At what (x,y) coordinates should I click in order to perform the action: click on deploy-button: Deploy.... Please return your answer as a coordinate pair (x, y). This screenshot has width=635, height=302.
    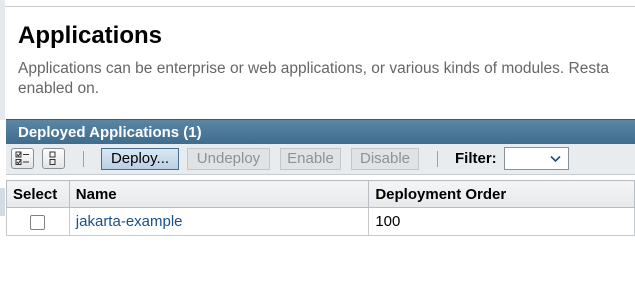
    Looking at the image, I should click on (140, 159).